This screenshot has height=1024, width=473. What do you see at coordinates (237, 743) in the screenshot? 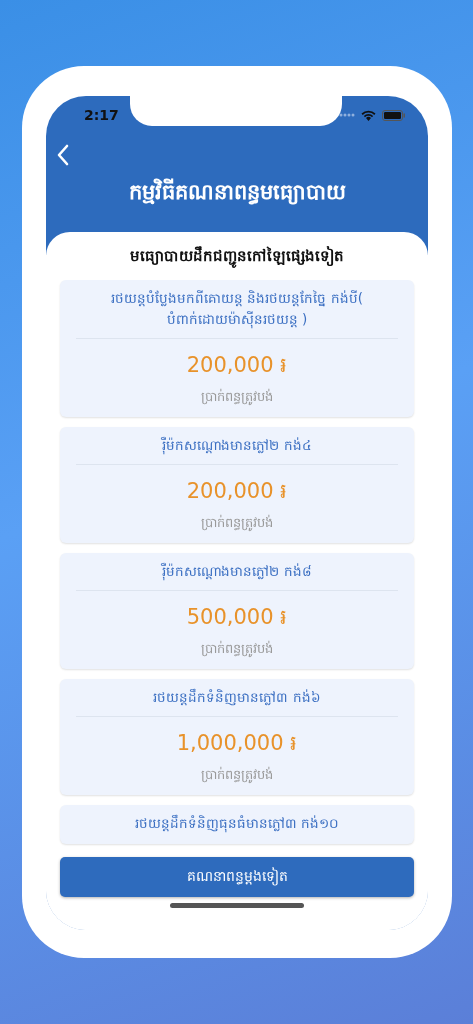
I see `tax-amount: 1,000,000 ៛` at bounding box center [237, 743].